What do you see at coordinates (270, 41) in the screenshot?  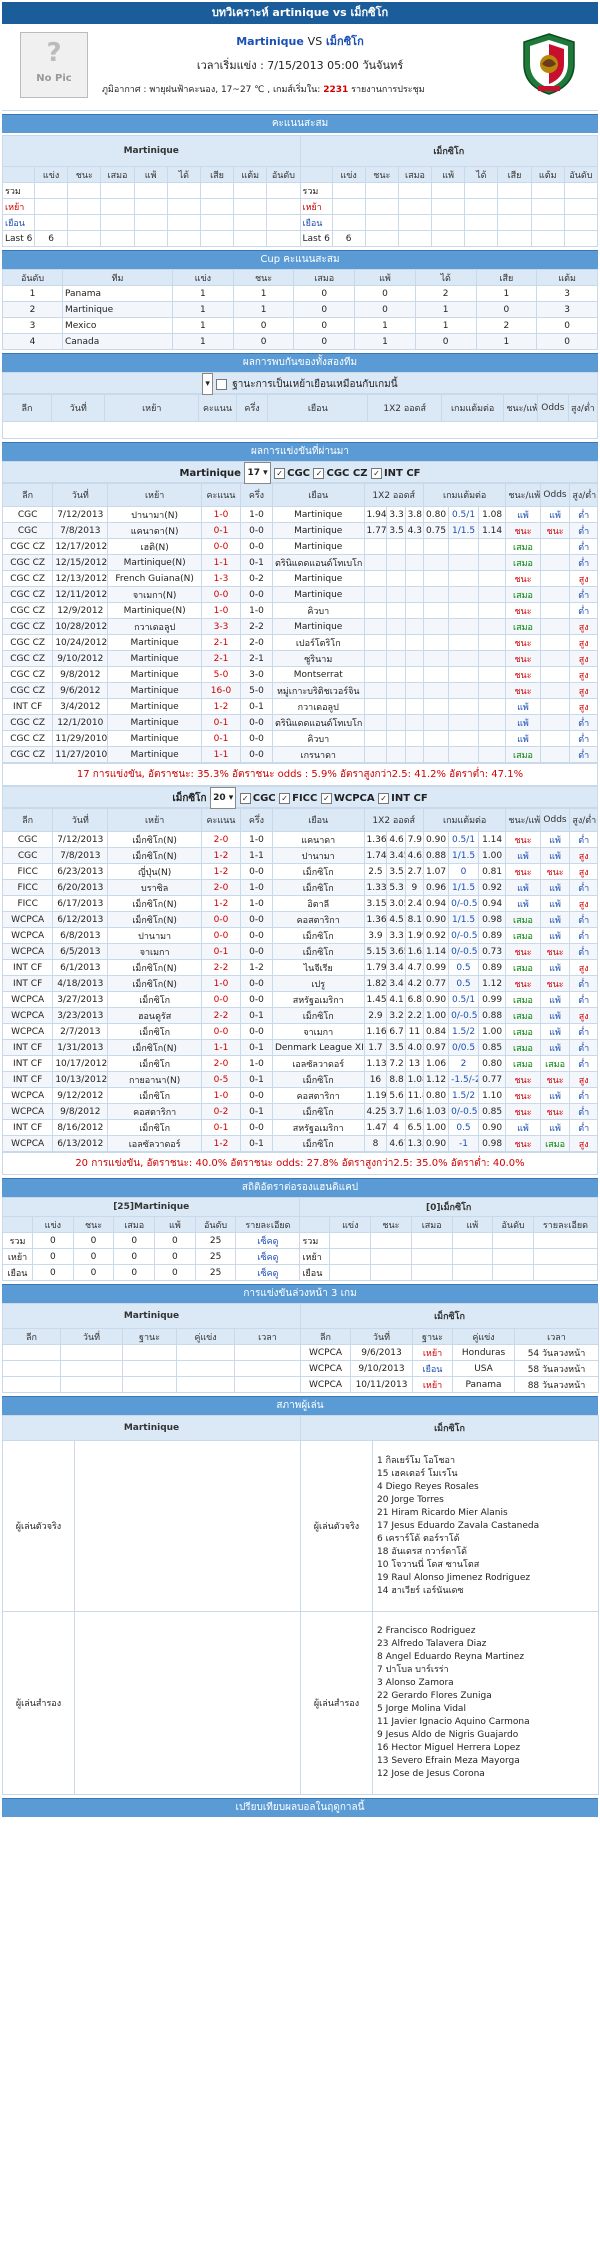 I see `home-team-name: Martinique` at bounding box center [270, 41].